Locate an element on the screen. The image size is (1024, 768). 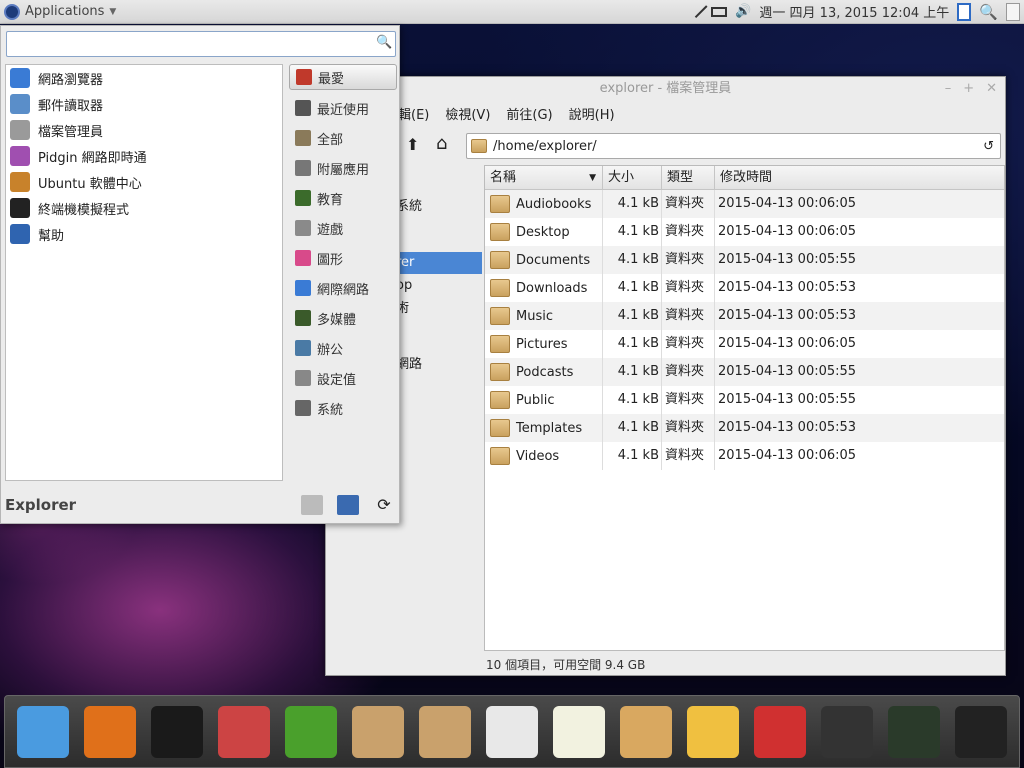
file-name: Videos is located at coordinates (538, 456).